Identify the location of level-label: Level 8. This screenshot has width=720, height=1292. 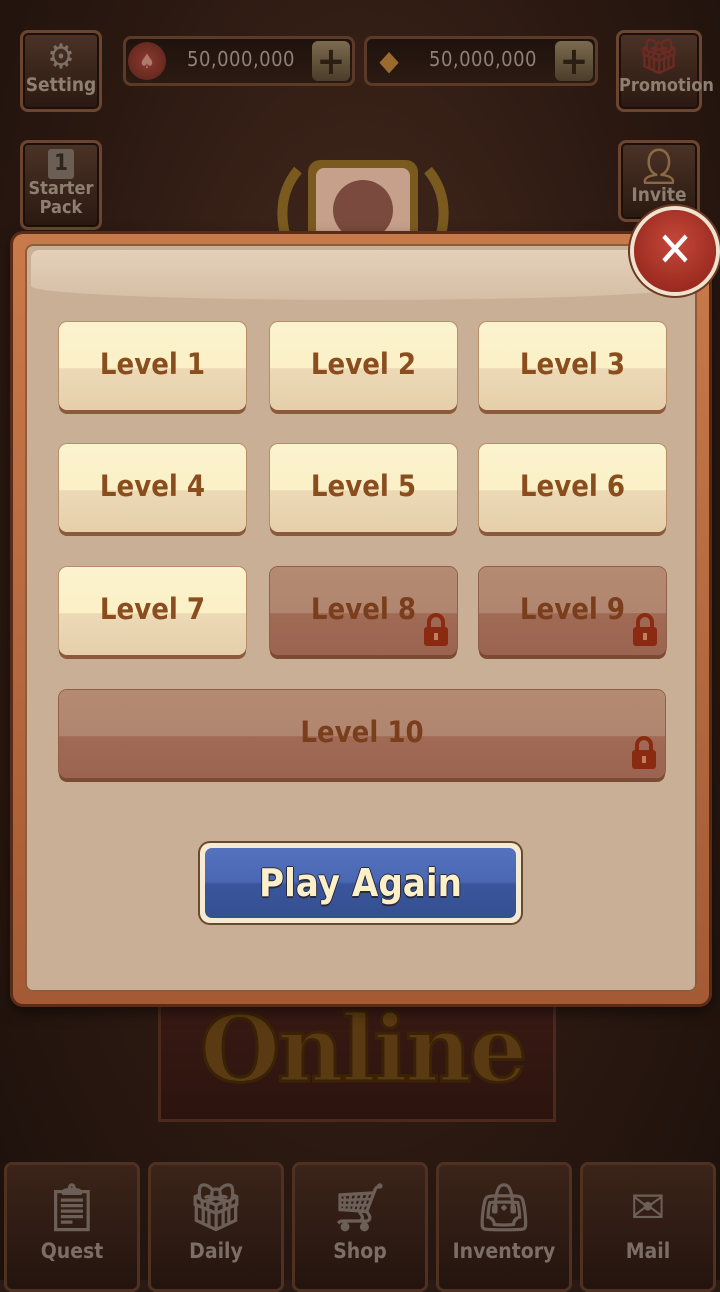
(363, 609).